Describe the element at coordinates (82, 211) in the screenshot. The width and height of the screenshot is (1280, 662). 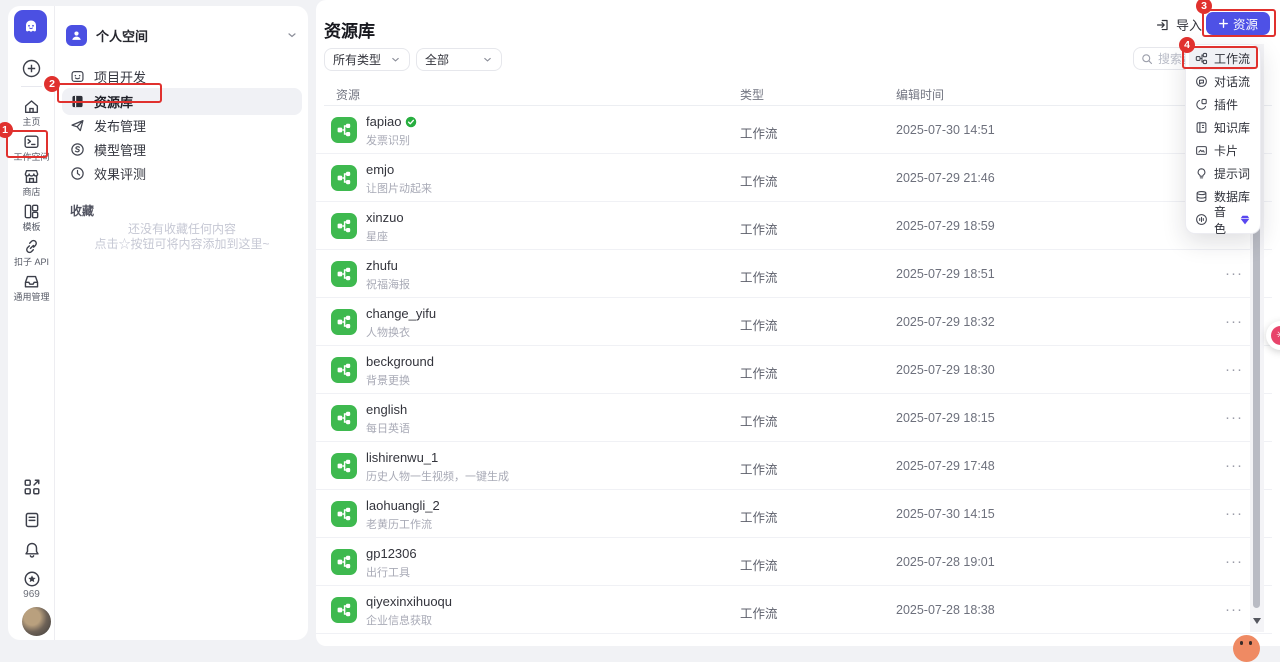
I see `favorites-heading: 收藏` at that location.